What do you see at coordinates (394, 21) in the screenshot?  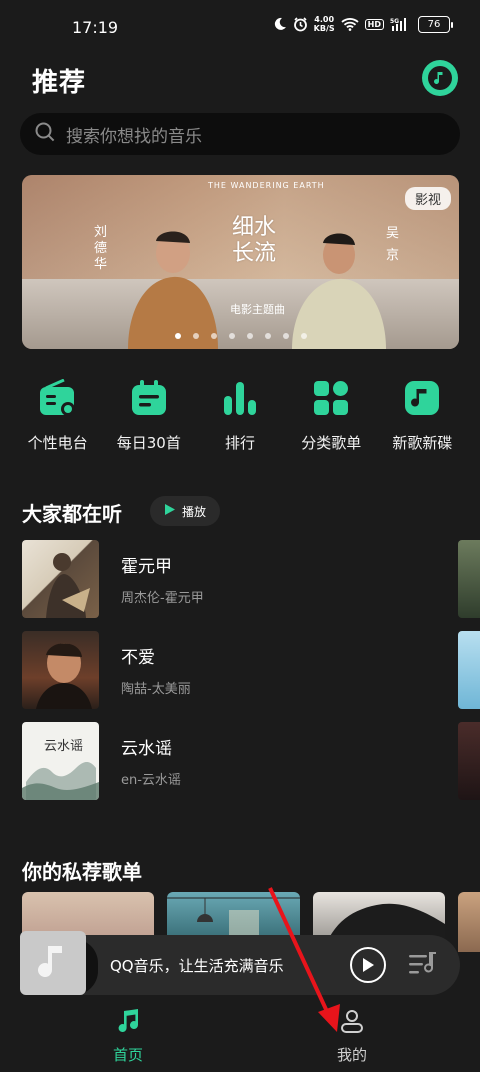 I see `svg-text: 5G` at bounding box center [394, 21].